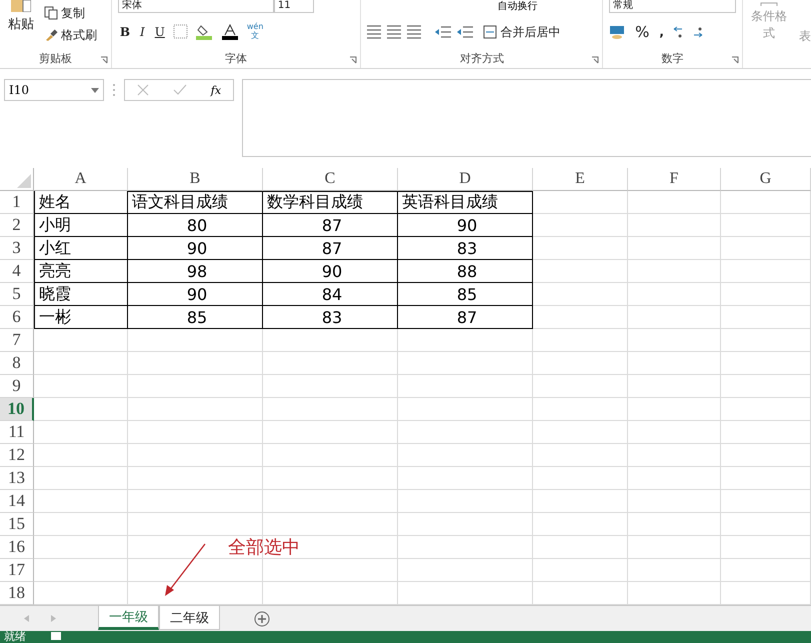  What do you see at coordinates (17, 548) in the screenshot?
I see `row-header: 16` at bounding box center [17, 548].